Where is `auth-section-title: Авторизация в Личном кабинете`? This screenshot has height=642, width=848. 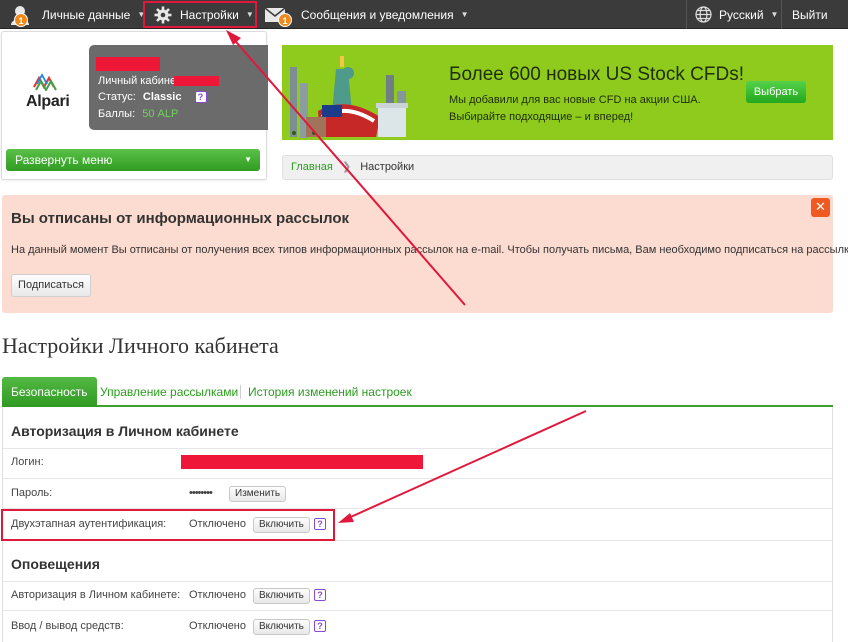 auth-section-title: Авторизация в Личном кабинете is located at coordinates (125, 431).